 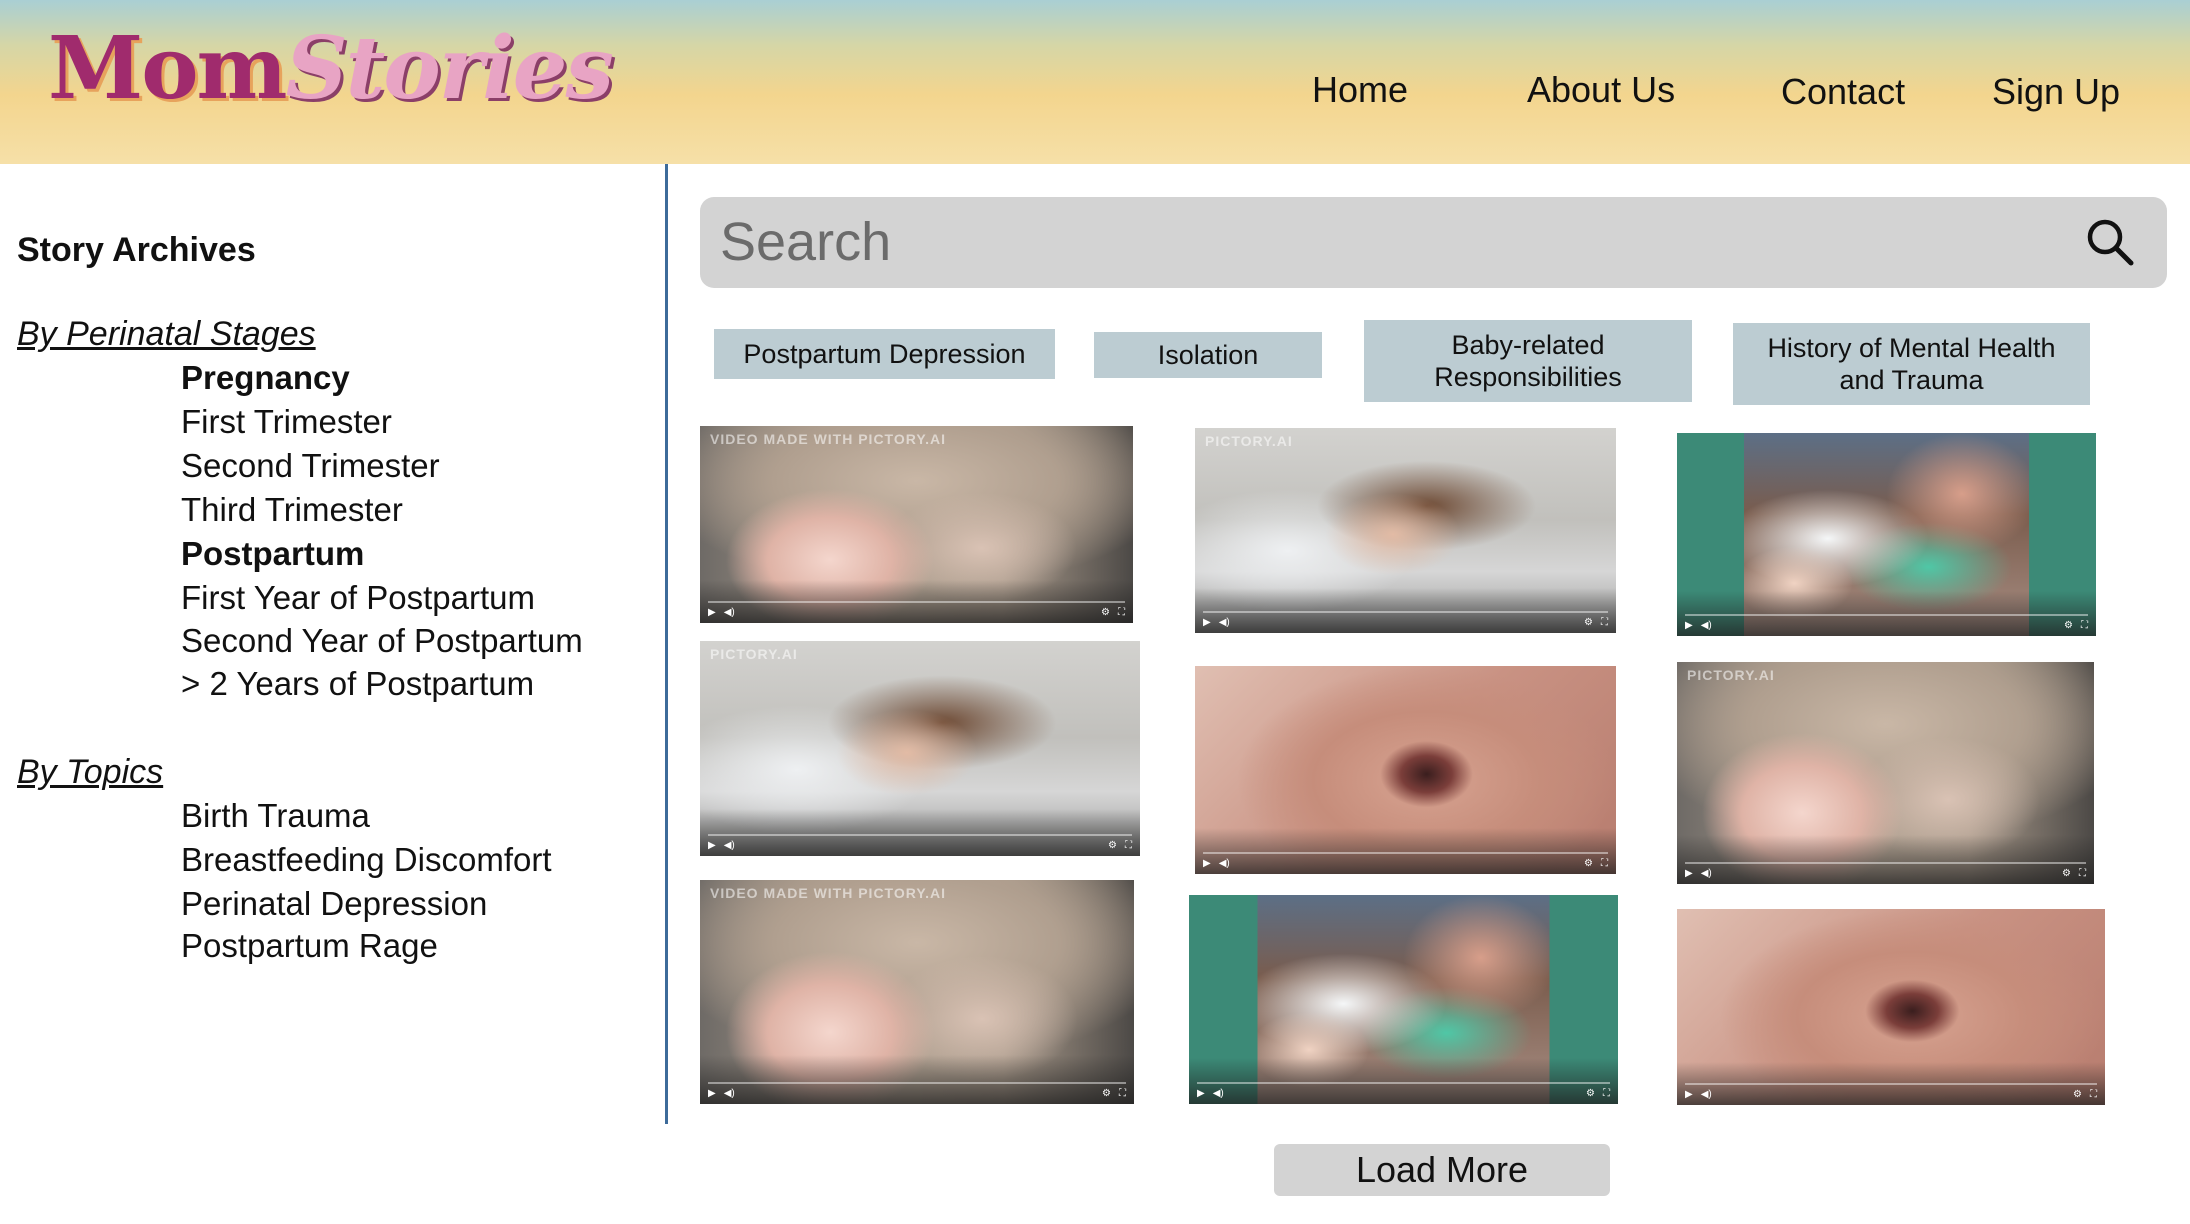 I want to click on nav-about-us: About Us, so click(x=1601, y=90).